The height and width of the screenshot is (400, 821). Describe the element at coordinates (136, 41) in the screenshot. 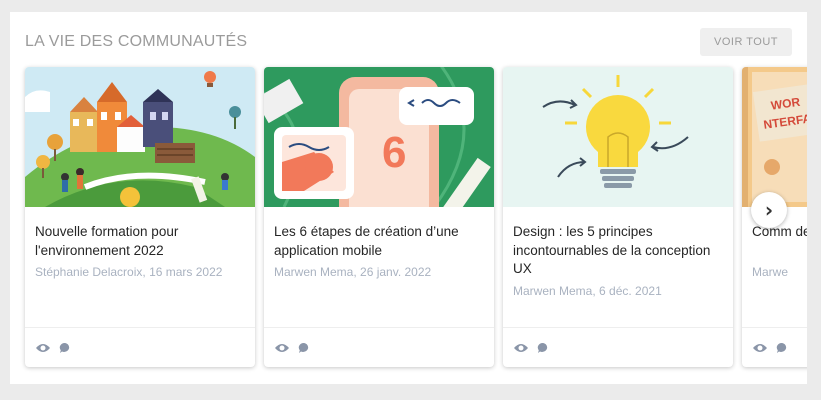

I see `section-title: LA VIE DES COMMUNAUTÉS` at that location.